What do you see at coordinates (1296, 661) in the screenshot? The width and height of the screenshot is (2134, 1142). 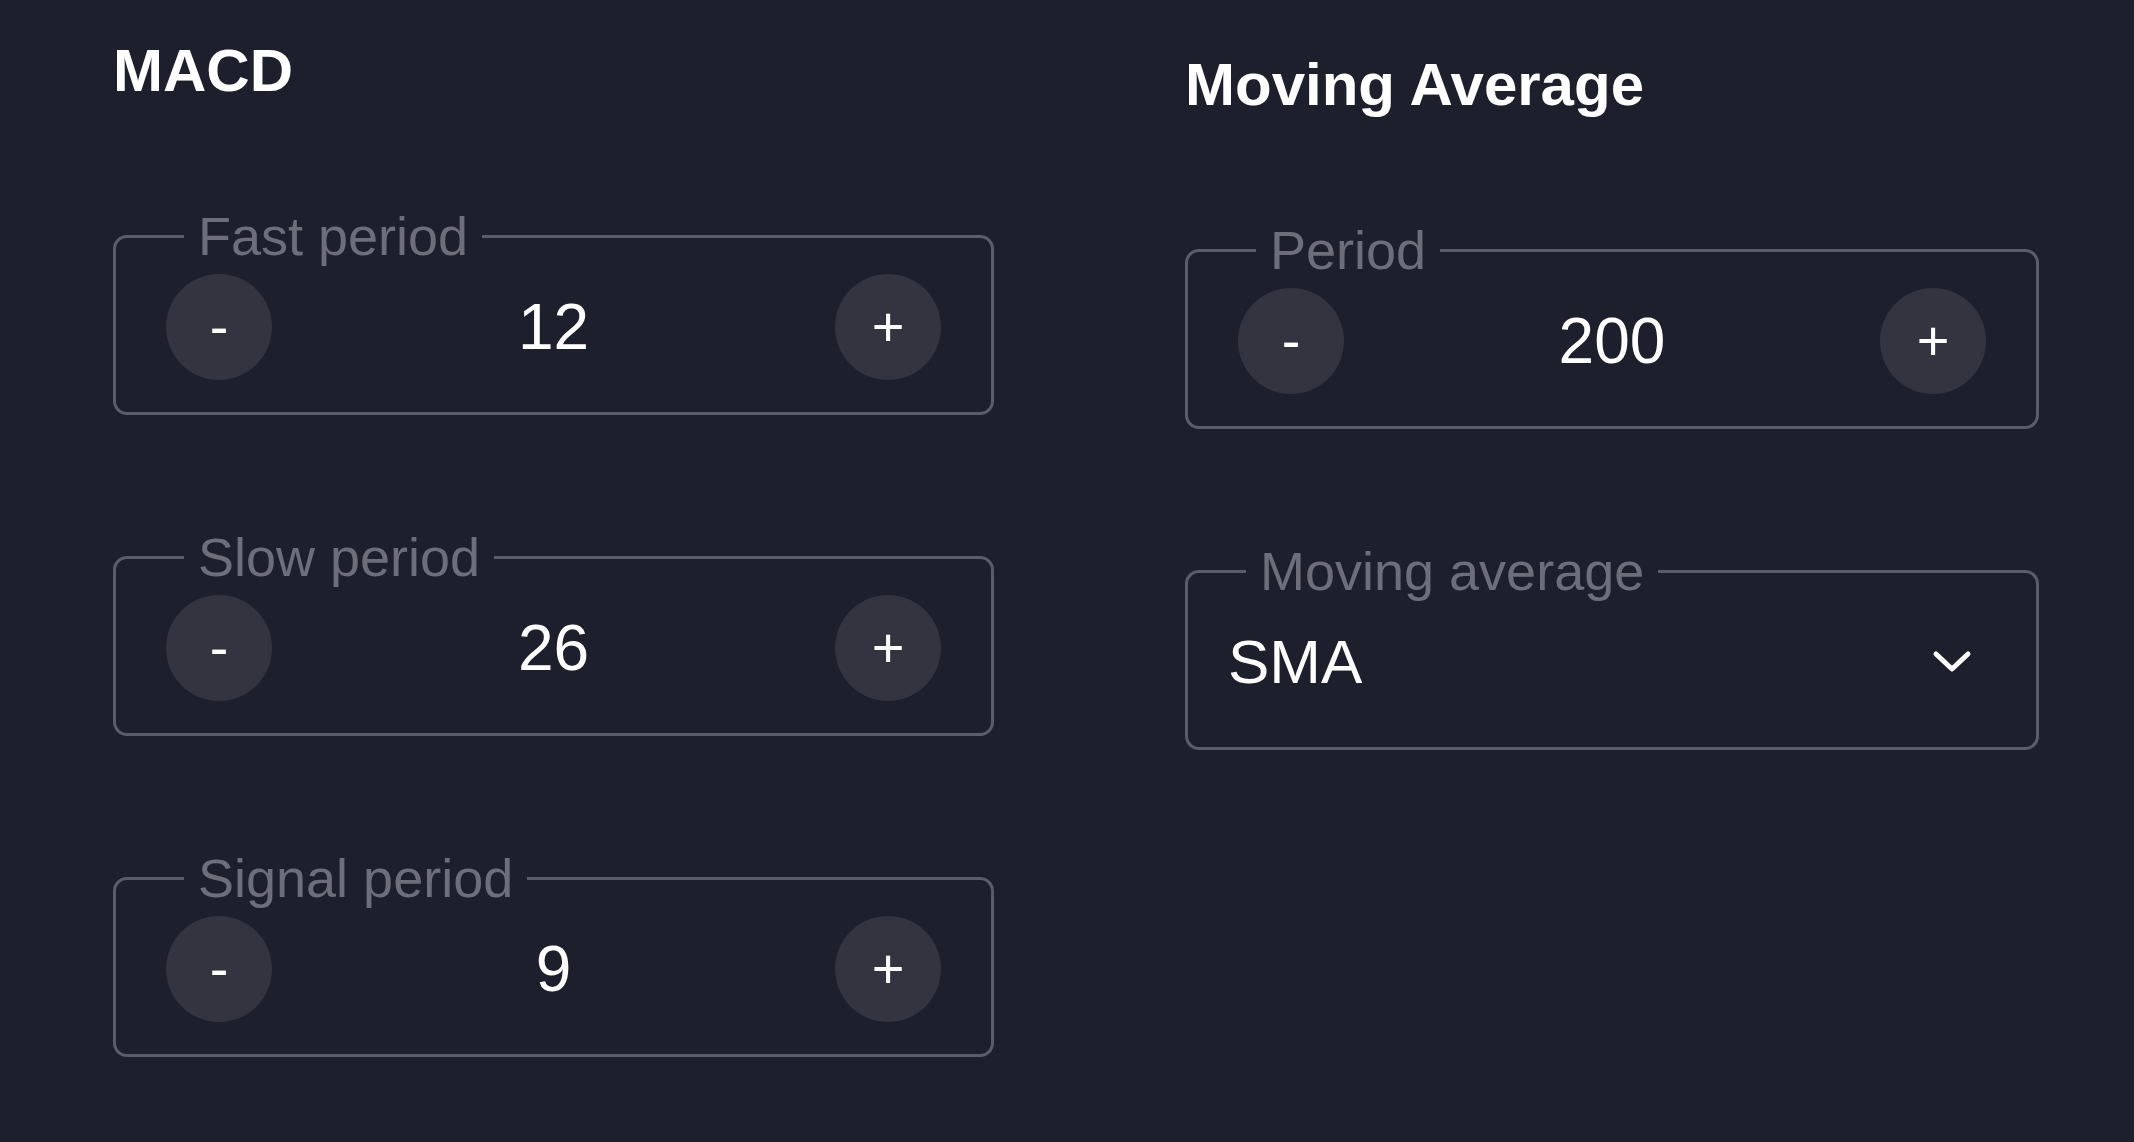 I see `selected-value: SMA` at bounding box center [1296, 661].